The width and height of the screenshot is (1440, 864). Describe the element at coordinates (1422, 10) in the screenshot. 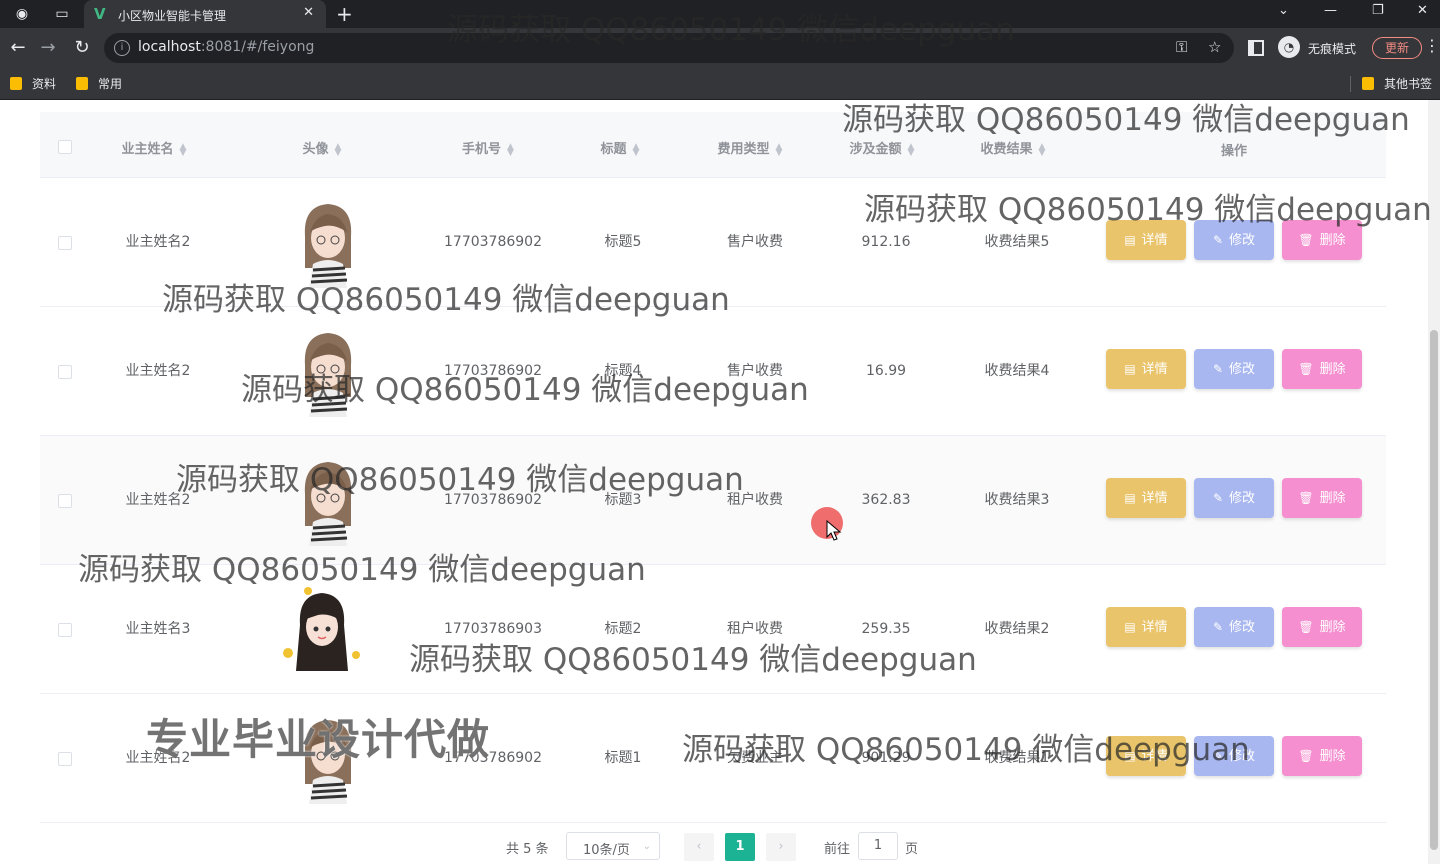

I see `close-window-icon: ✕` at that location.